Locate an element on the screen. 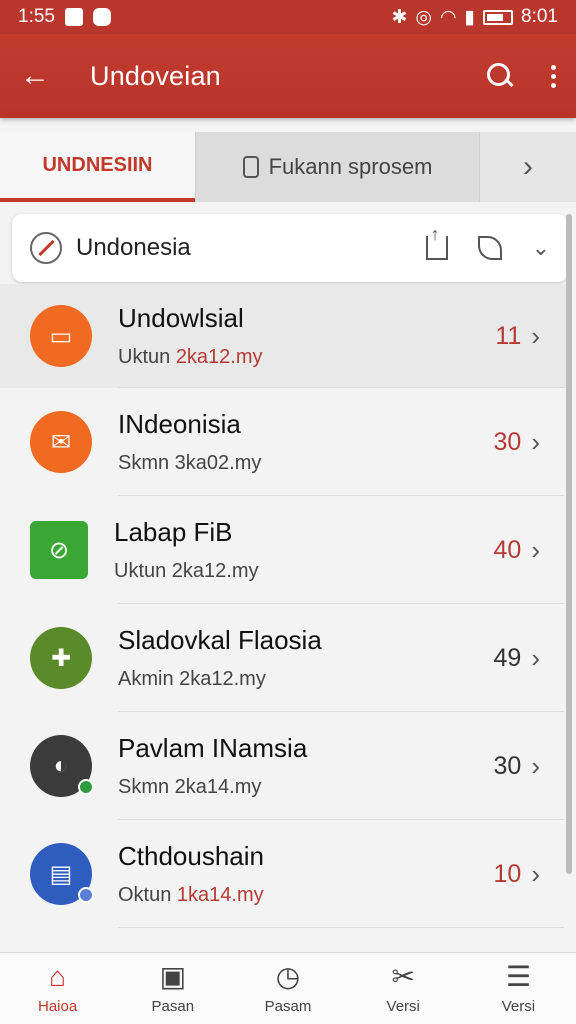  item-subtitle: Akmin 2ka12.my is located at coordinates (306, 679).